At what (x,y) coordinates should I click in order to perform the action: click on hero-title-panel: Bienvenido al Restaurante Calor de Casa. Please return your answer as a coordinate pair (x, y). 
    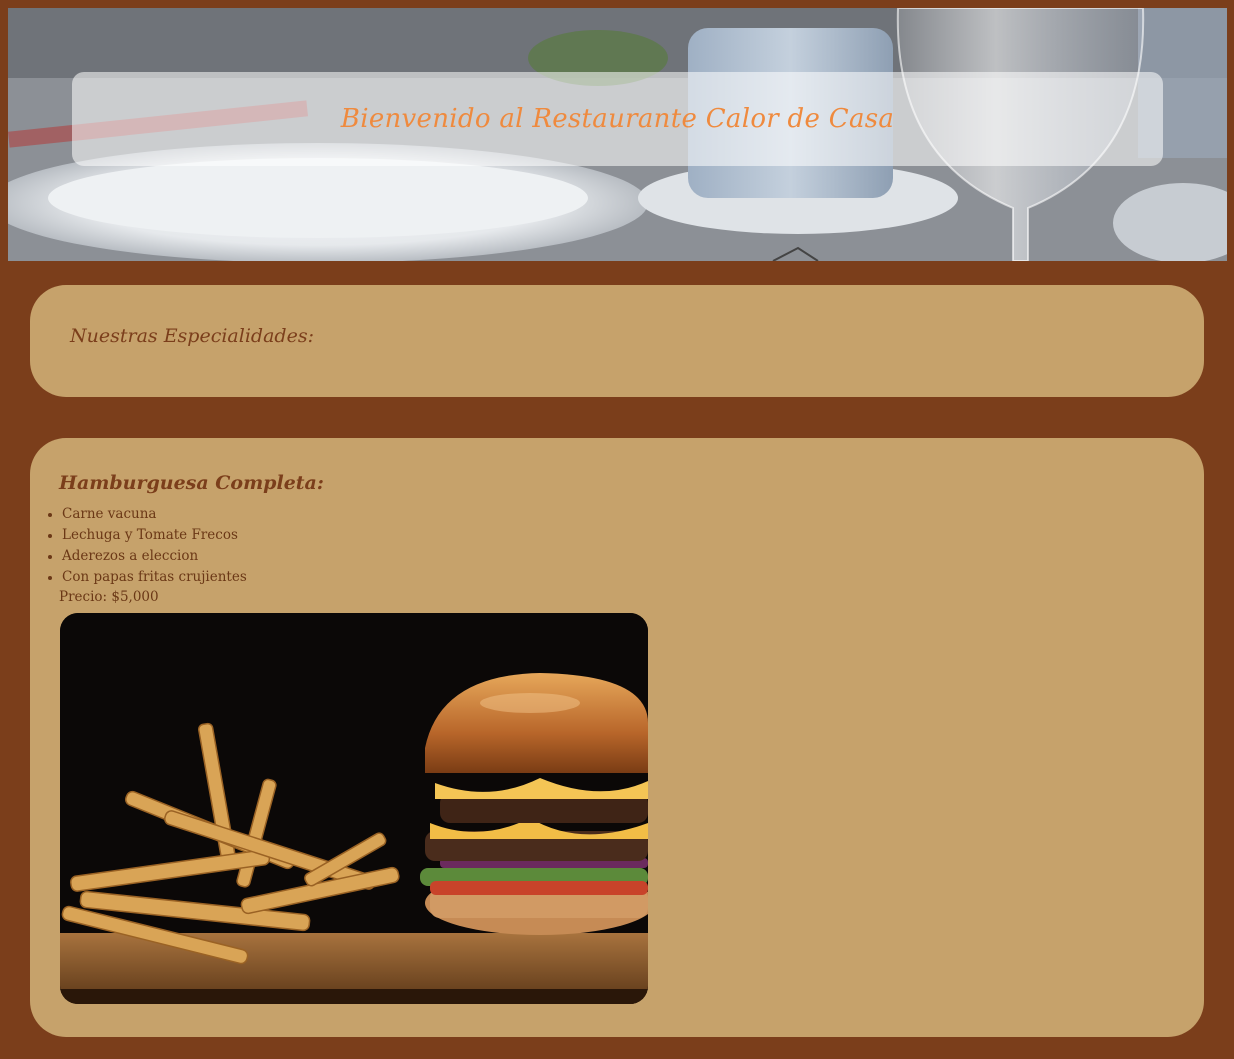
    Looking at the image, I should click on (617, 119).